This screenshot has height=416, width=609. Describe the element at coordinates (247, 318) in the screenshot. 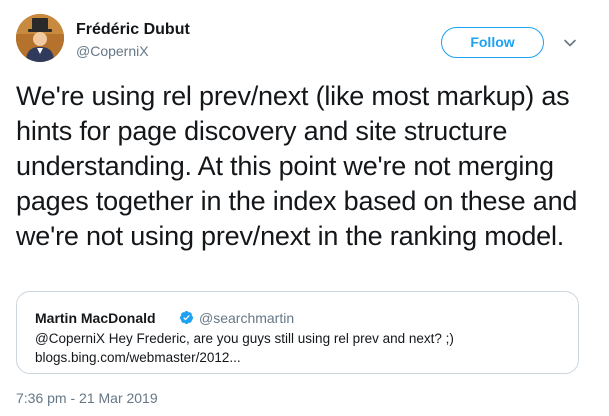

I see `quoted-author-handle: @searchmartin` at that location.